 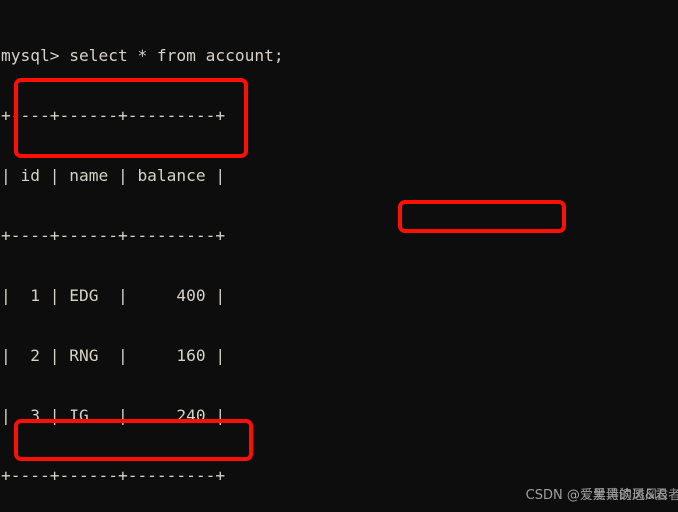 What do you see at coordinates (552, 495) in the screenshot?
I see `watermark-prefix: CSDN @` at bounding box center [552, 495].